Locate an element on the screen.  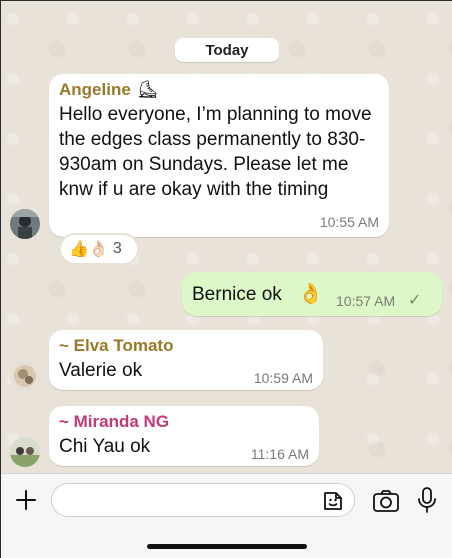
message-bubble-outgoing: Bernice ok 👌 10:57 AM ✓ is located at coordinates (312, 294).